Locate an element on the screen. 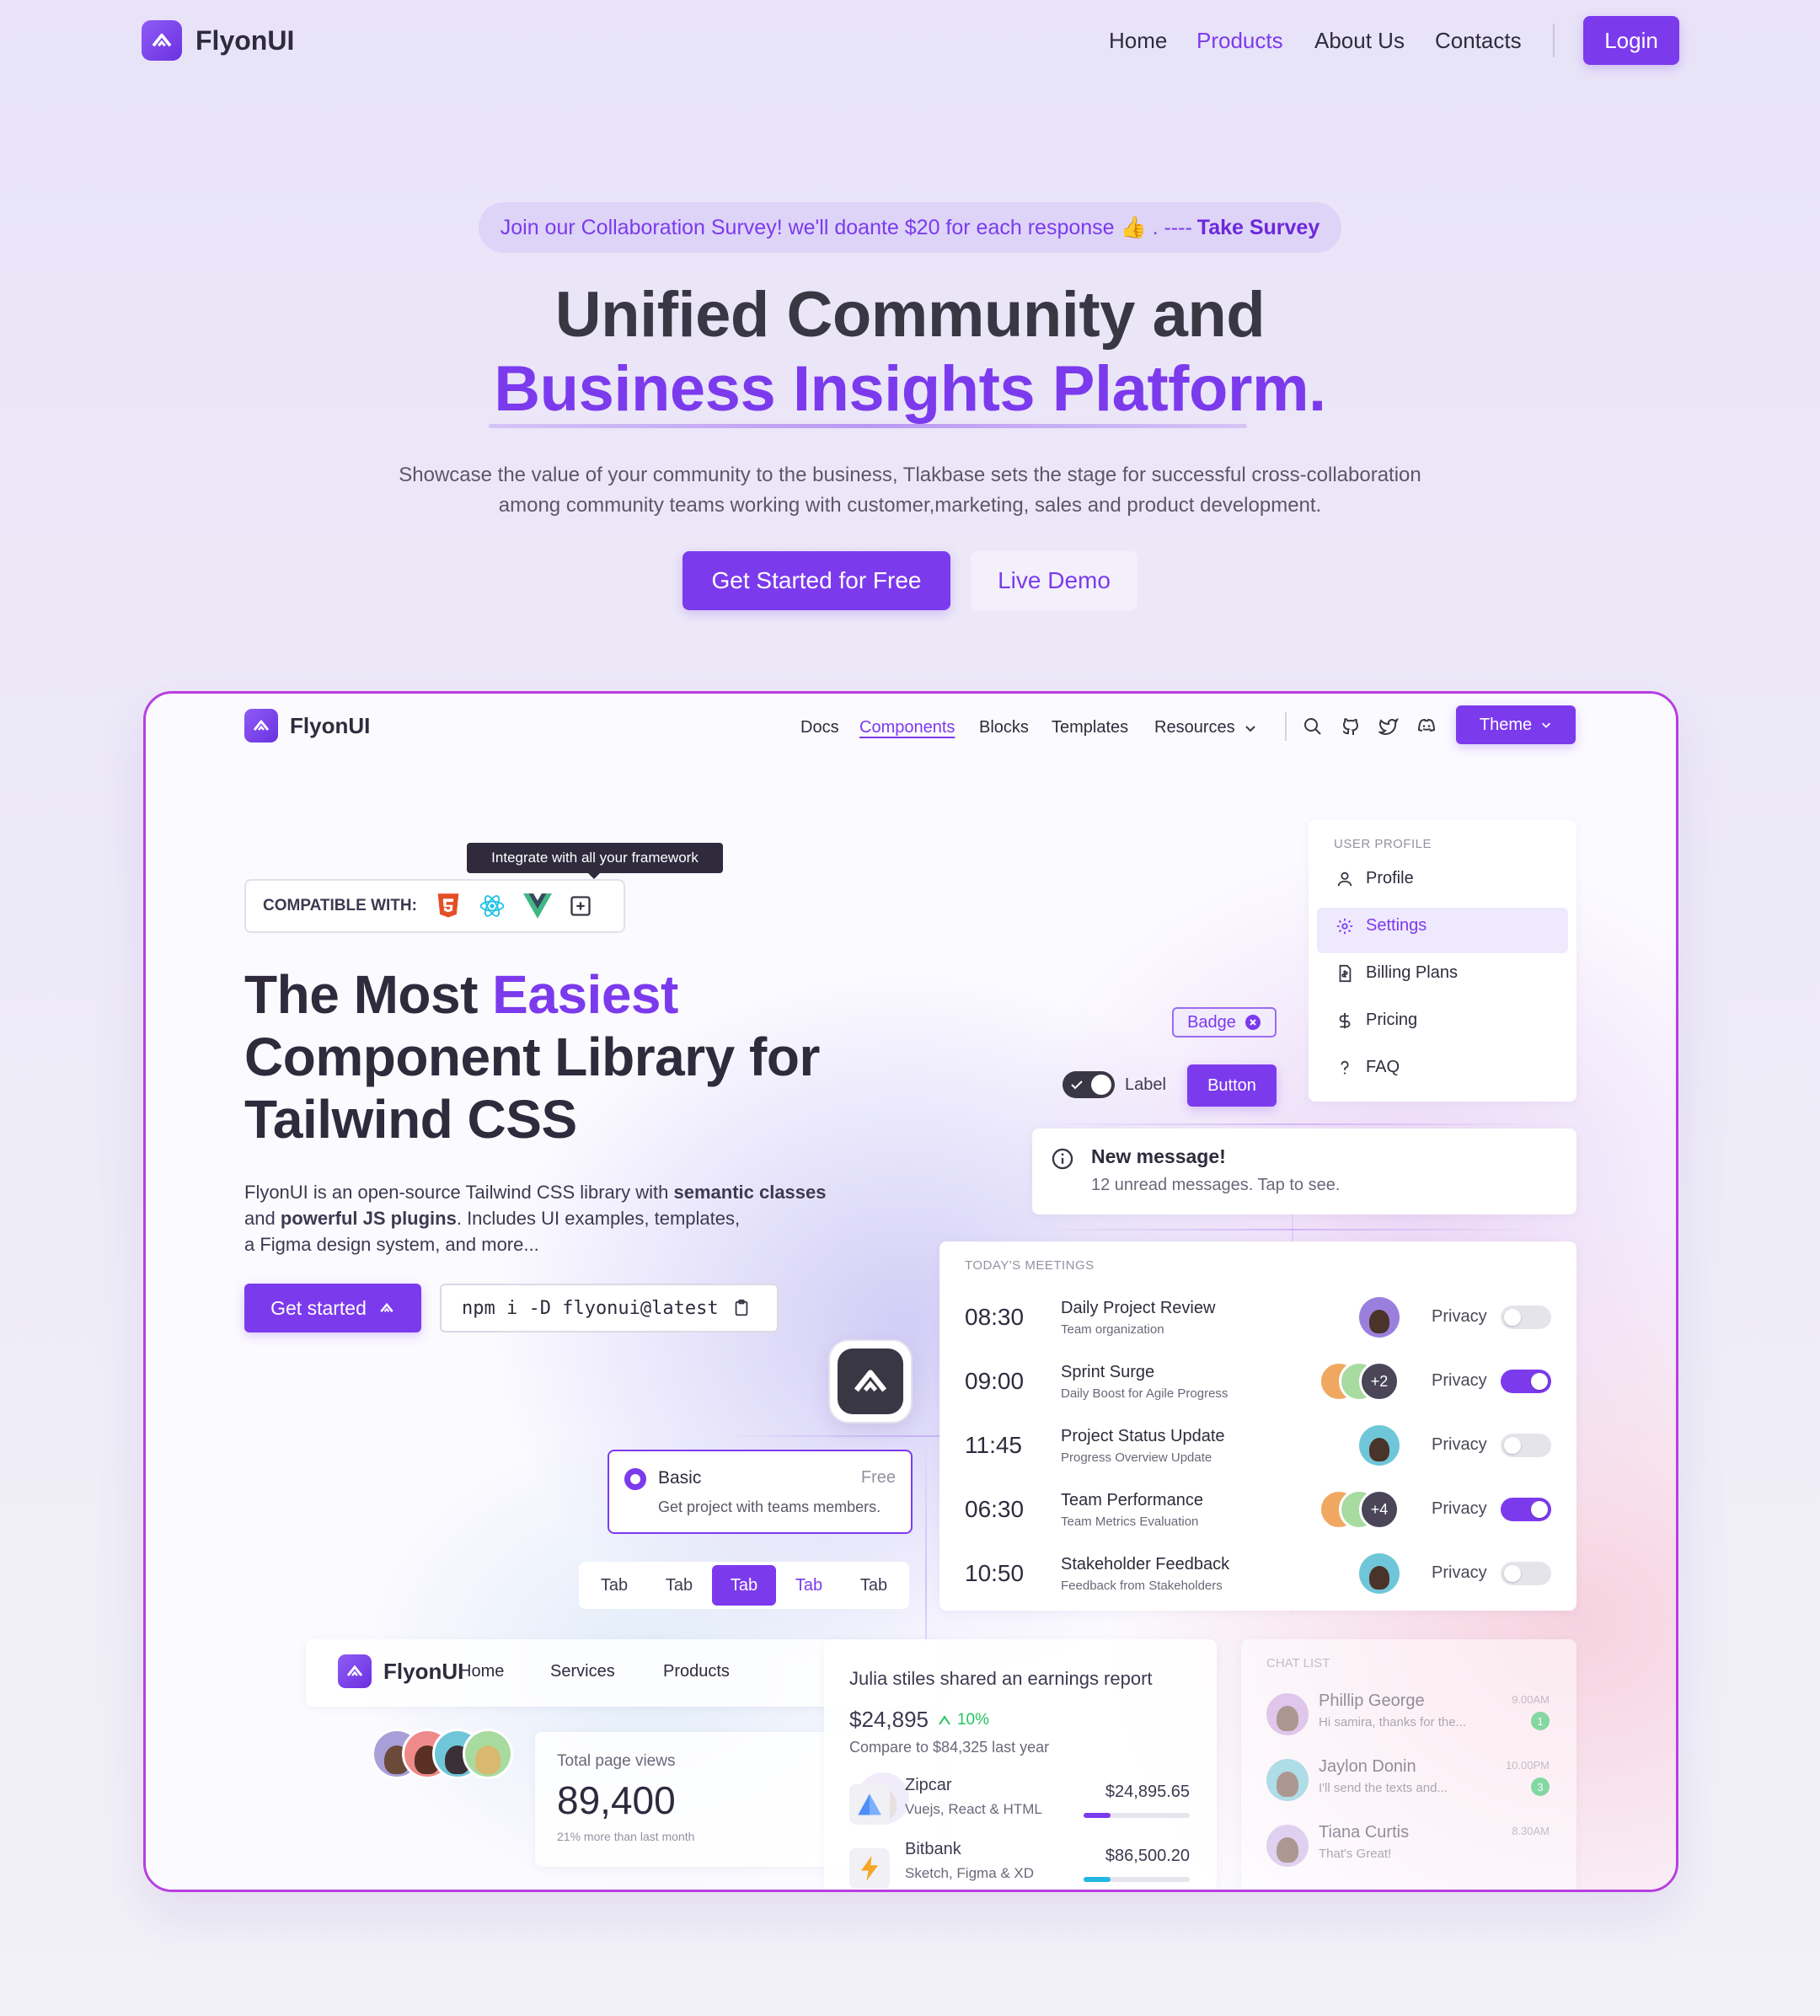 This screenshot has height=2016, width=1820. badge-label: Badge is located at coordinates (1211, 1022).